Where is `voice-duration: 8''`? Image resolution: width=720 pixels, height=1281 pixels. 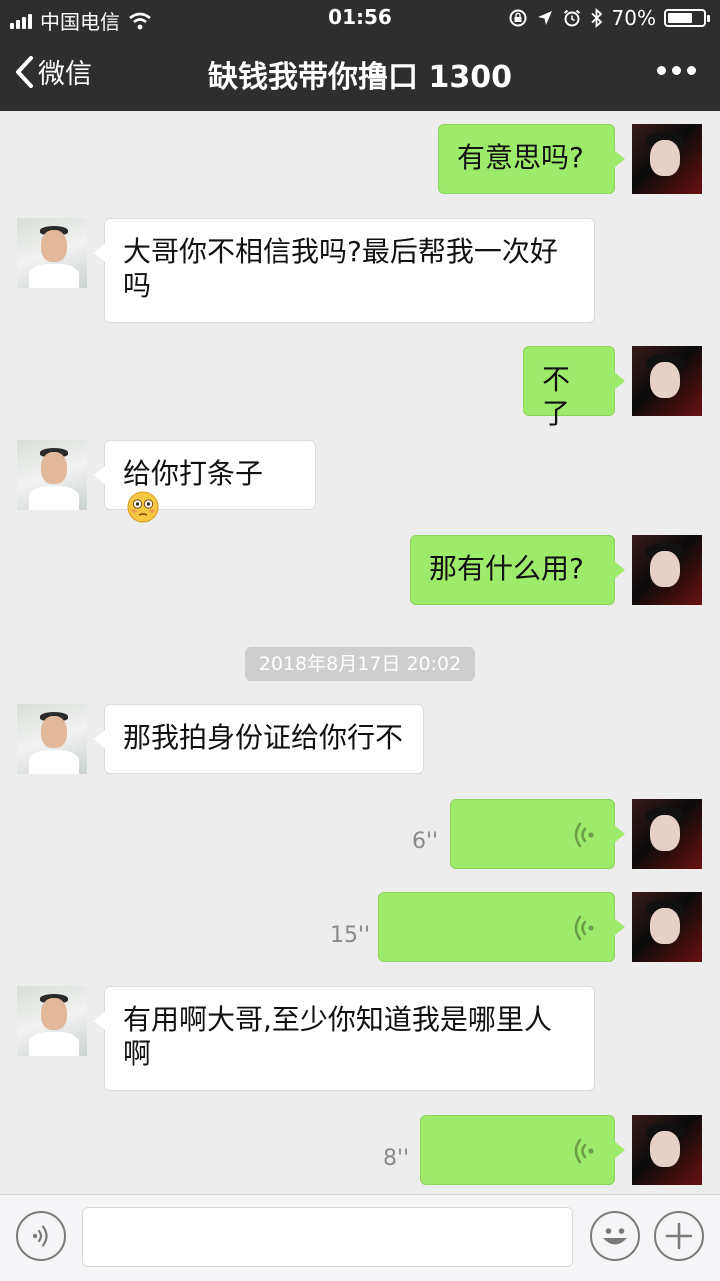 voice-duration: 8'' is located at coordinates (396, 1158).